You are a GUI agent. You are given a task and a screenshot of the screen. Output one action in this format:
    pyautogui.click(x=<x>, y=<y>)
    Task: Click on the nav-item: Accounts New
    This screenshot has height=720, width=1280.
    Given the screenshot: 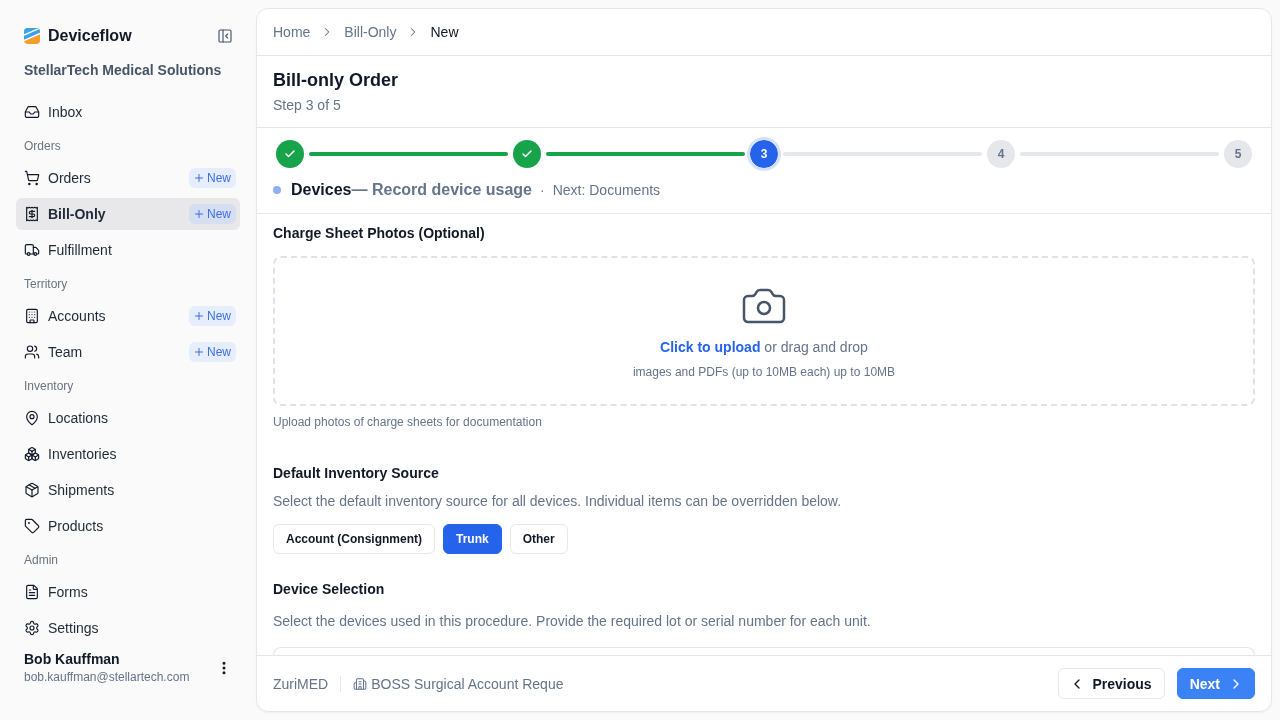 What is the action you would take?
    pyautogui.click(x=128, y=316)
    